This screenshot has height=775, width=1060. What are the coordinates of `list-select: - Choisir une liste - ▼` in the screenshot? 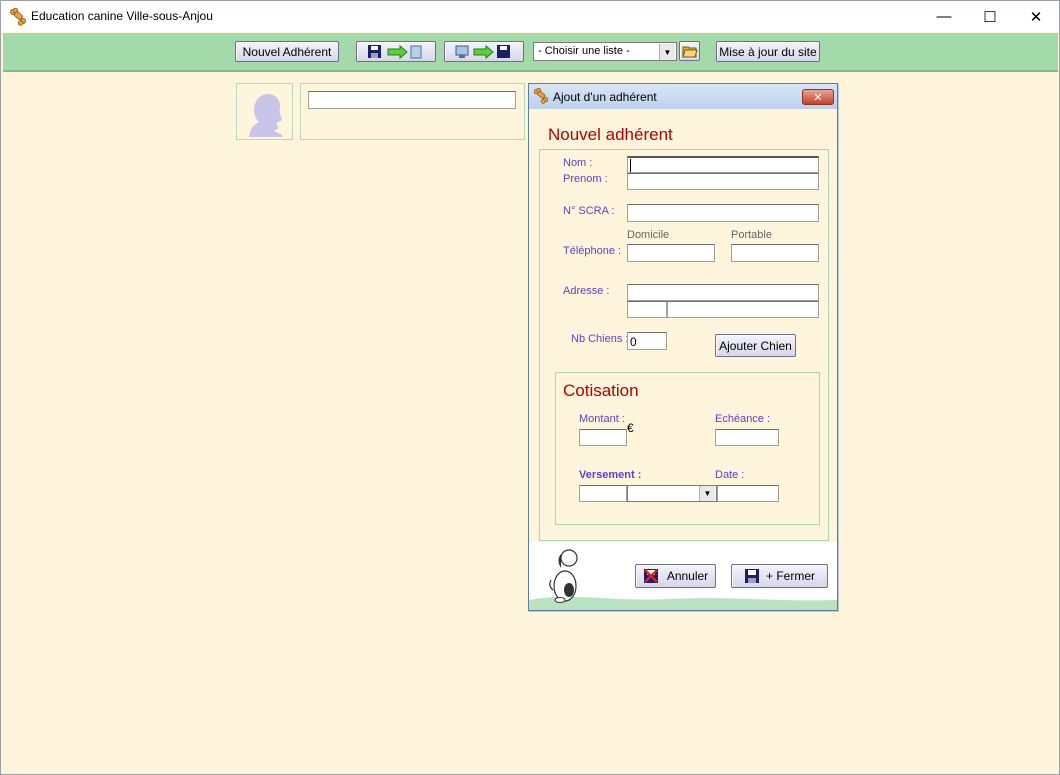 It's located at (605, 51).